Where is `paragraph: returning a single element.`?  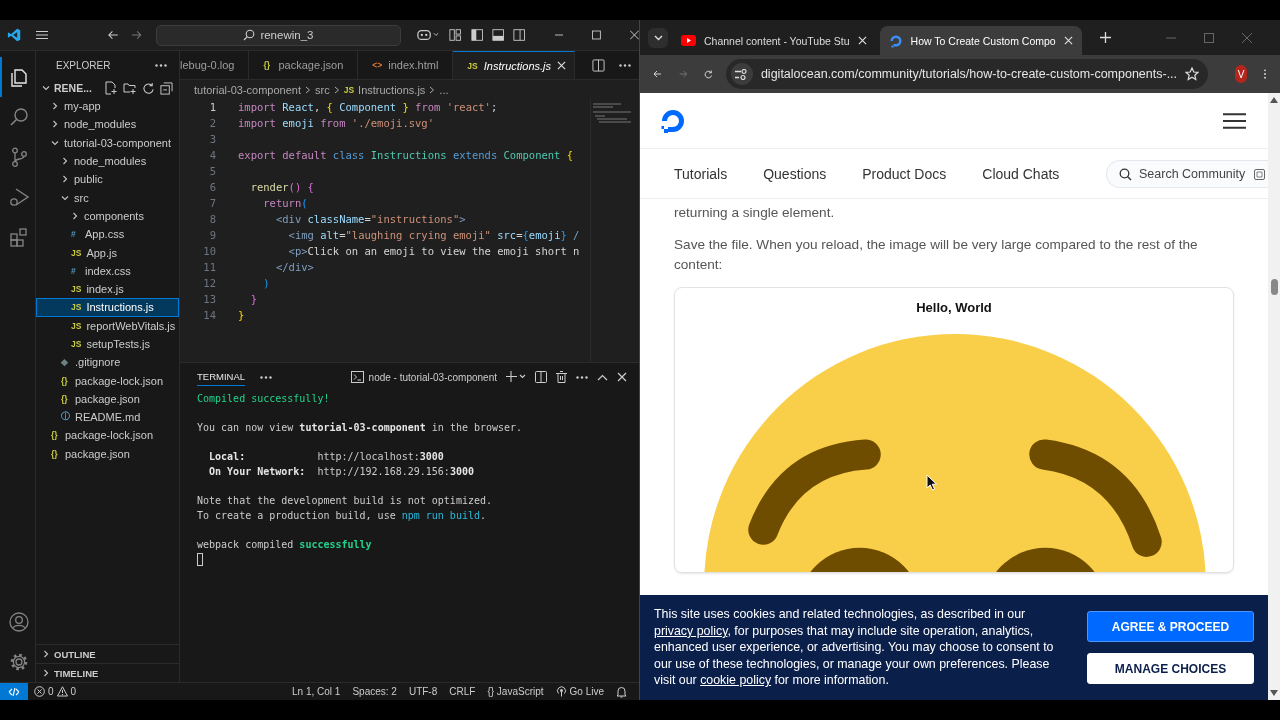 paragraph: returning a single element. is located at coordinates (755, 213).